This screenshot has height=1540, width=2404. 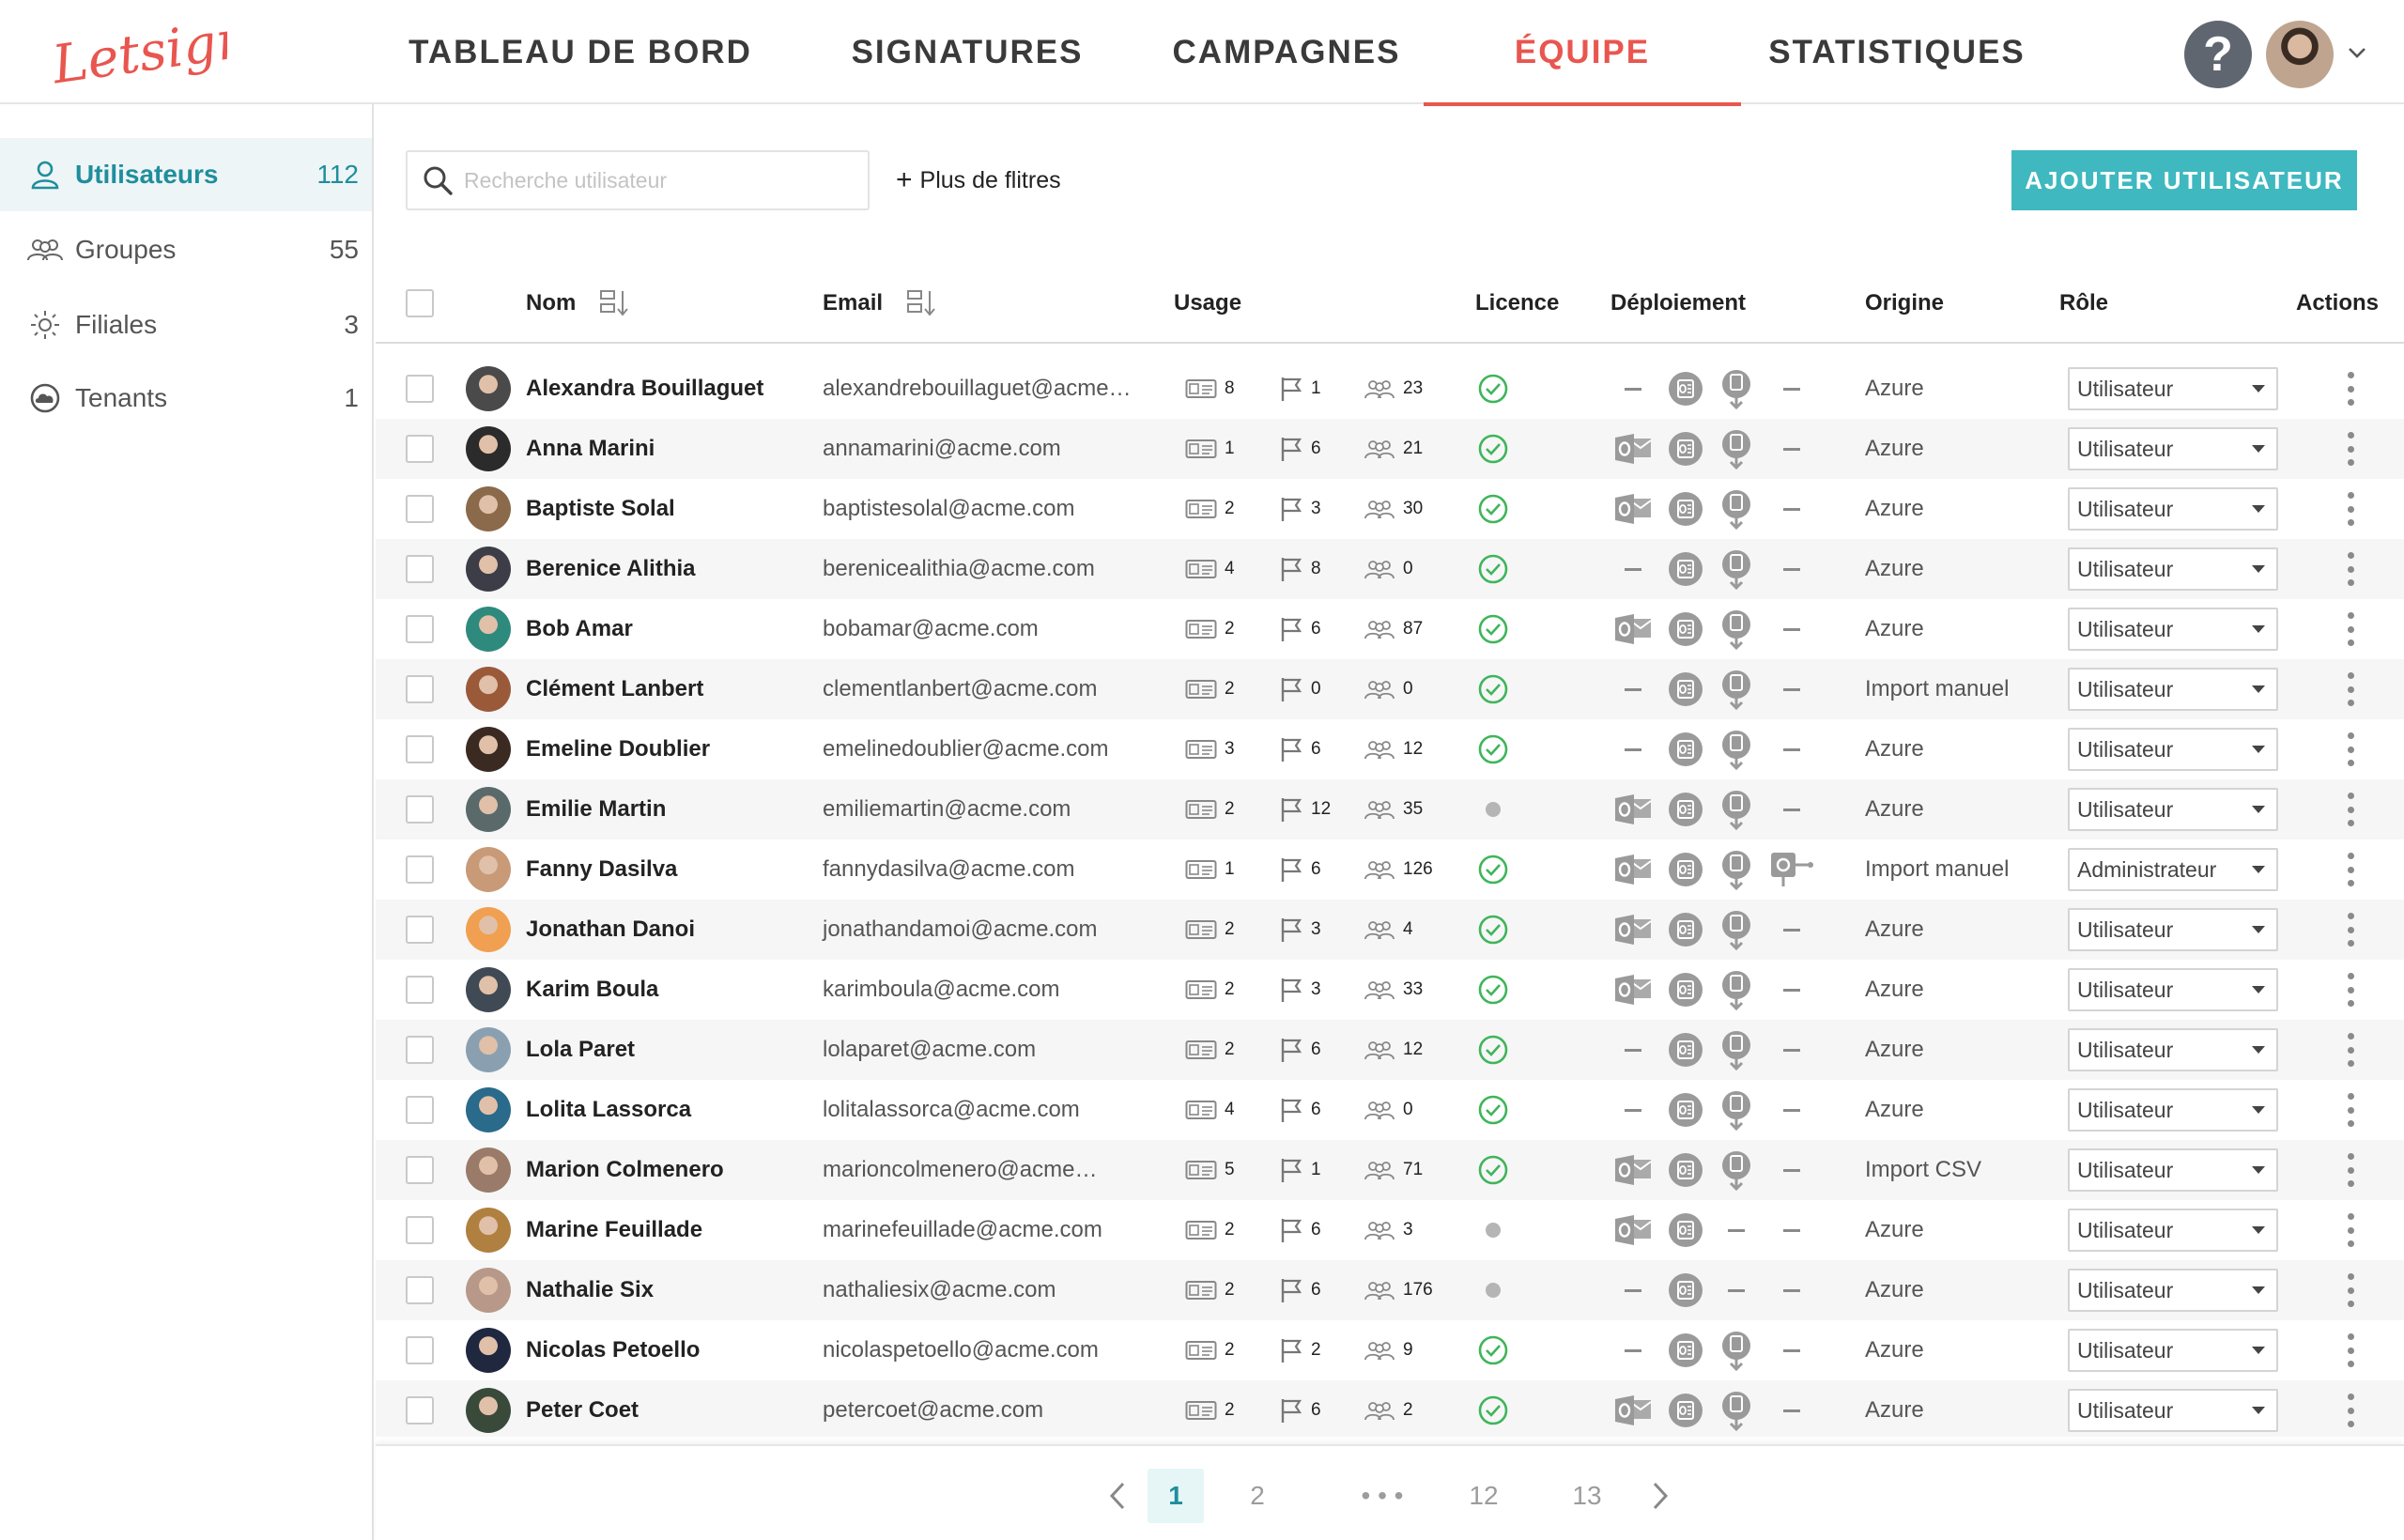 What do you see at coordinates (1117, 1496) in the screenshot?
I see `chevron-left-icon` at bounding box center [1117, 1496].